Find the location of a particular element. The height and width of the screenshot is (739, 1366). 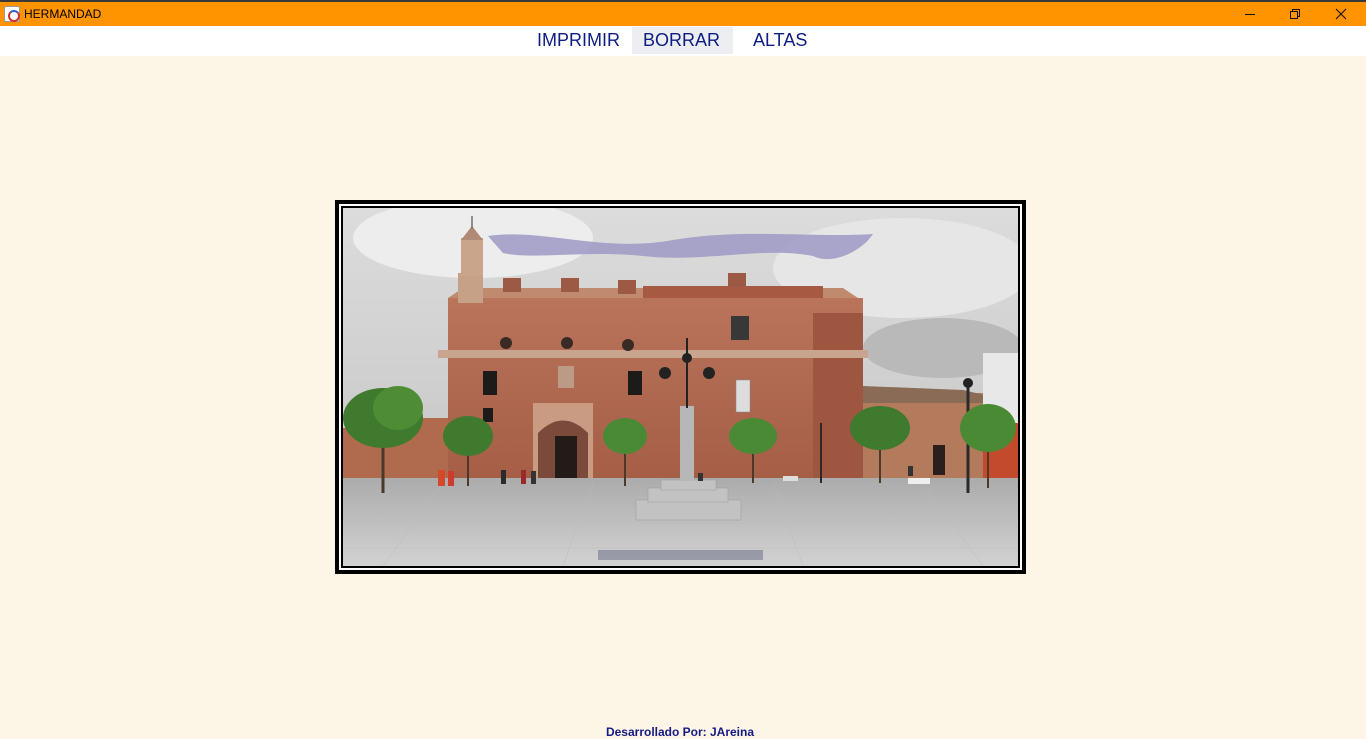

restore-icon is located at coordinates (1295, 14).